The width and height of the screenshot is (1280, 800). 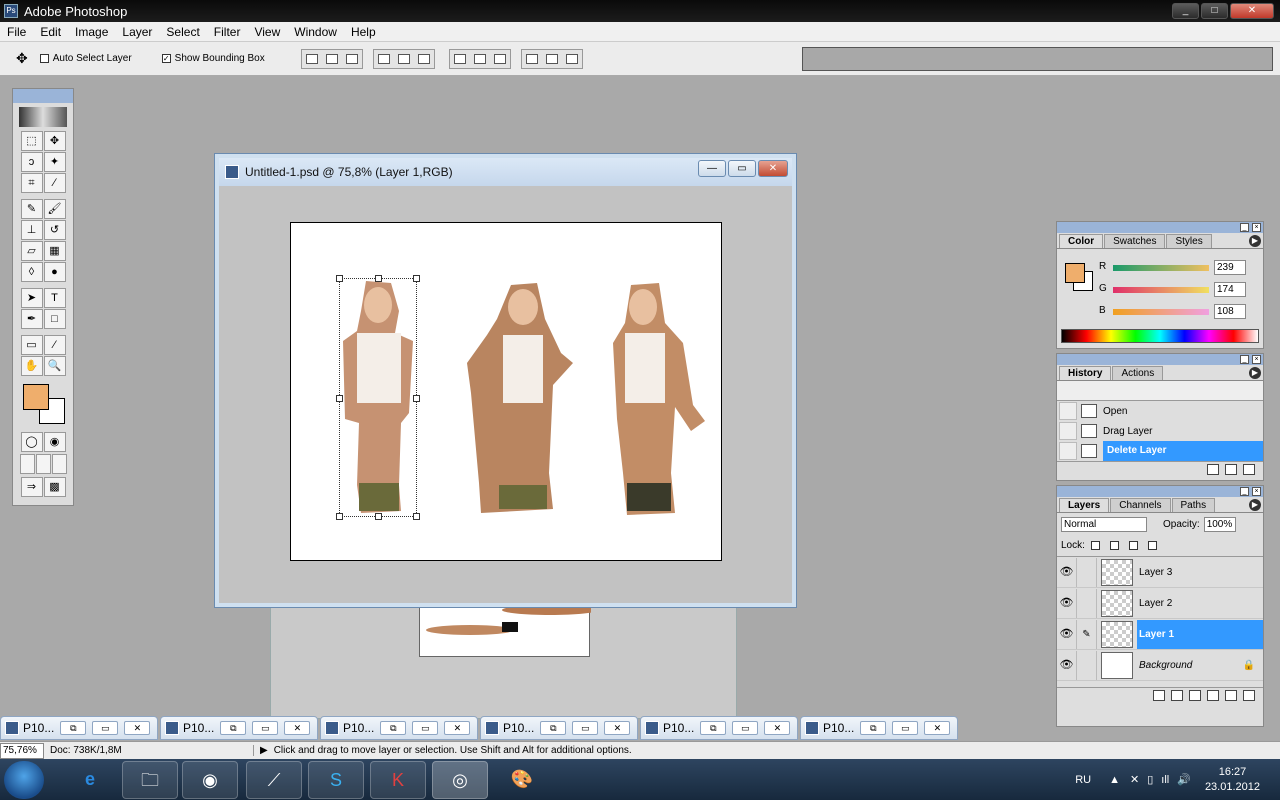 What do you see at coordinates (773, 168) in the screenshot?
I see `doc-close-button: ✕` at bounding box center [773, 168].